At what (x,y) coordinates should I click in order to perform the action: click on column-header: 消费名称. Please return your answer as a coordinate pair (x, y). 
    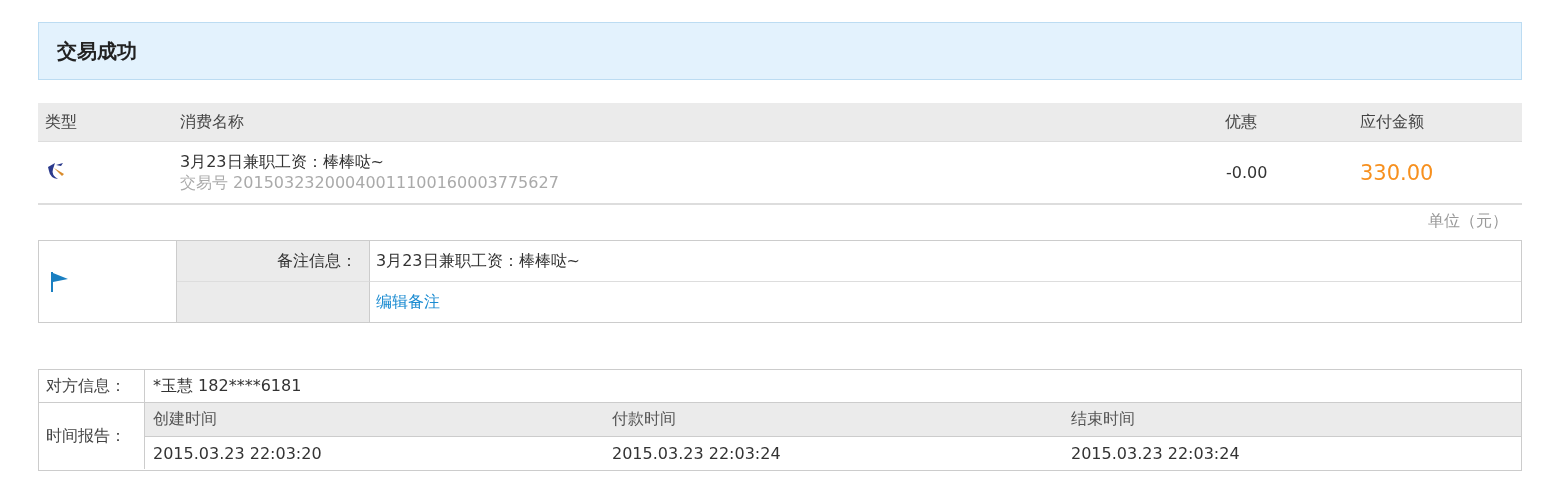
    Looking at the image, I should click on (212, 122).